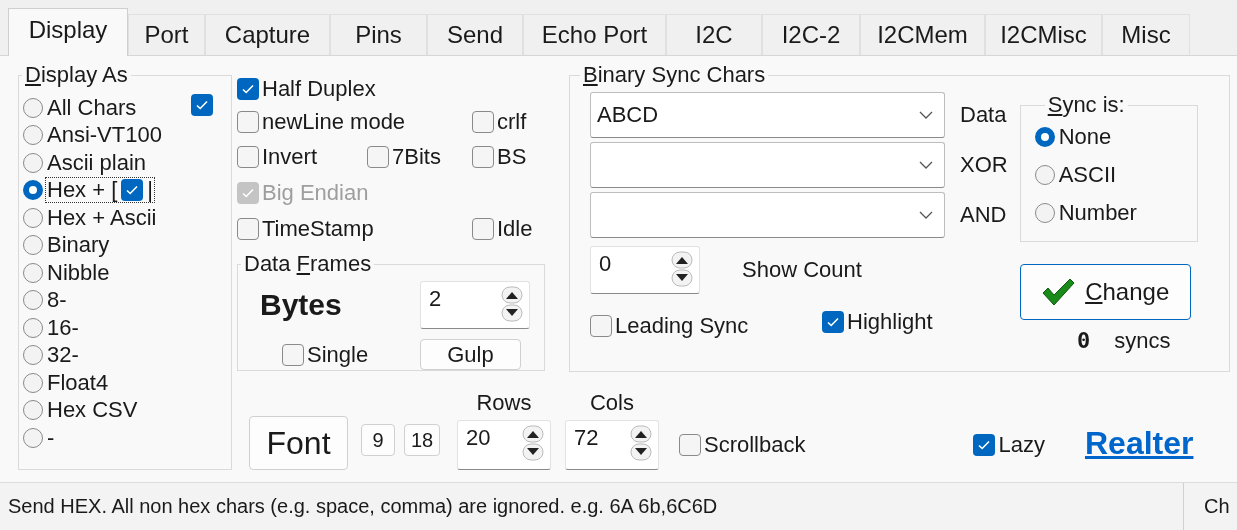 This screenshot has height=530, width=1237. I want to click on count-field: 2, so click(475, 305).